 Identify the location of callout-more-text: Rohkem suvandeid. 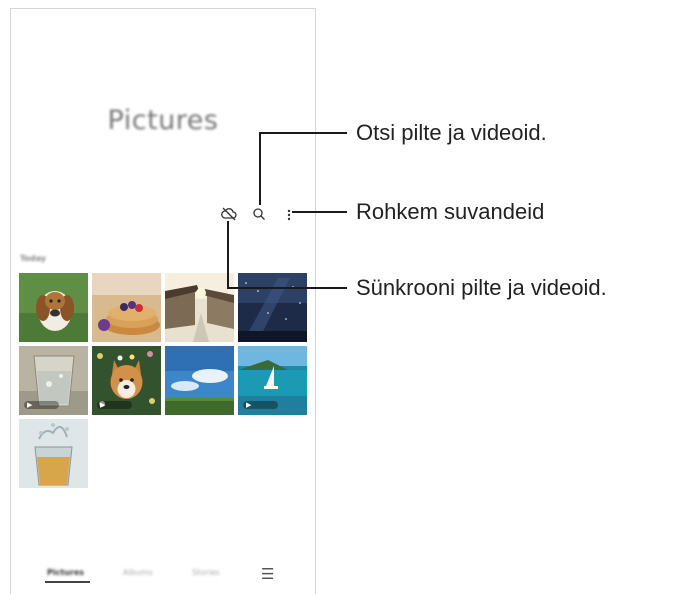
(450, 211).